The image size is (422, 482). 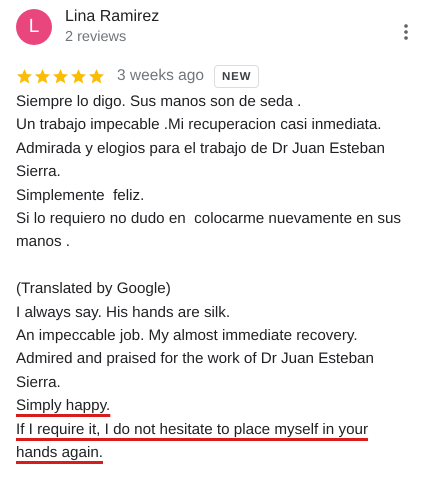 I want to click on review-text-line: Admirada y elogios para el trabajo de Dr Juan Esteban Sierra., so click(x=201, y=160).